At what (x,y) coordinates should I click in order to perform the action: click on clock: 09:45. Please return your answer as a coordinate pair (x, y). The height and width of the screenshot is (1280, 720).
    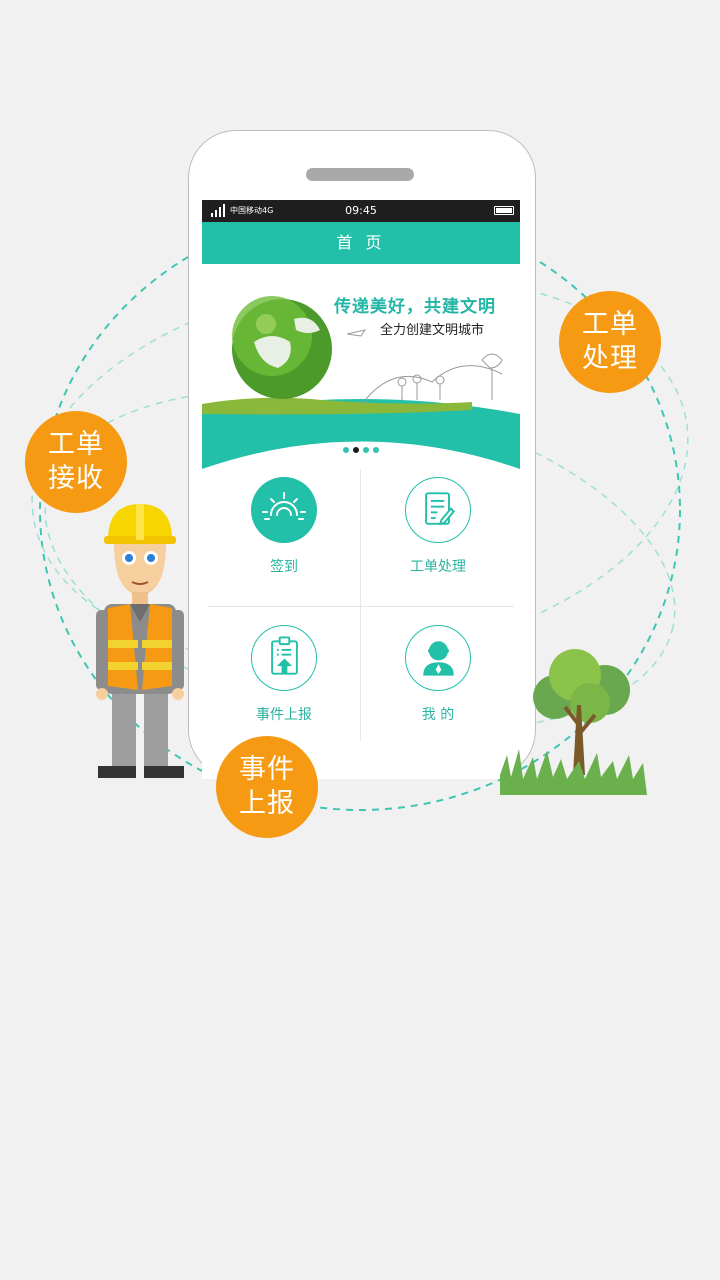
    Looking at the image, I should click on (361, 210).